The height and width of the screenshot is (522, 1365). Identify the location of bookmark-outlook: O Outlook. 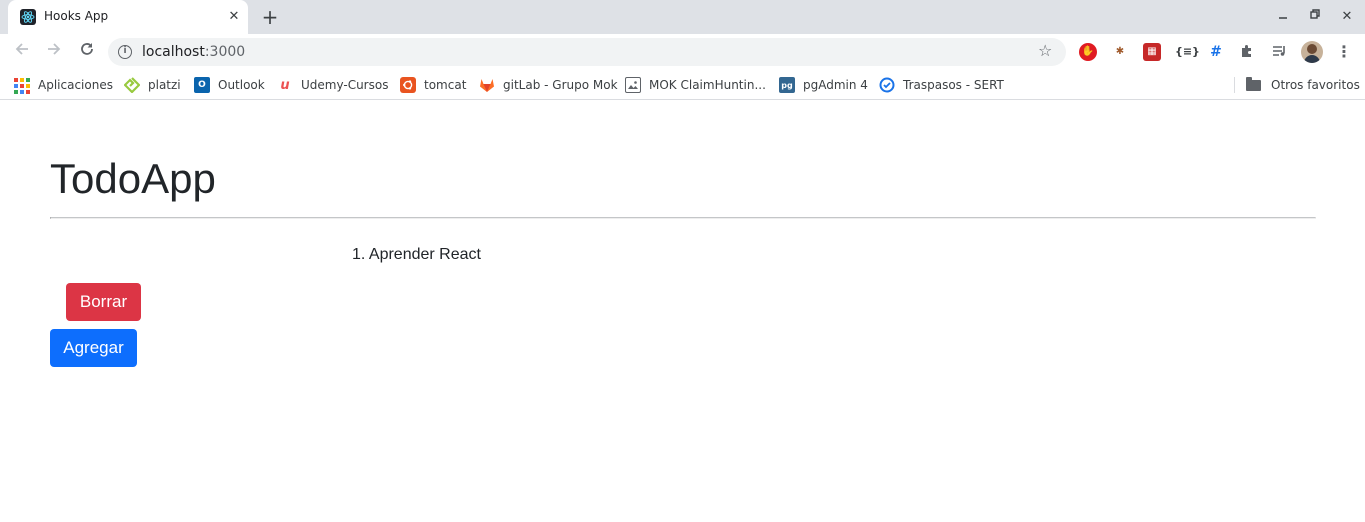
(229, 85).